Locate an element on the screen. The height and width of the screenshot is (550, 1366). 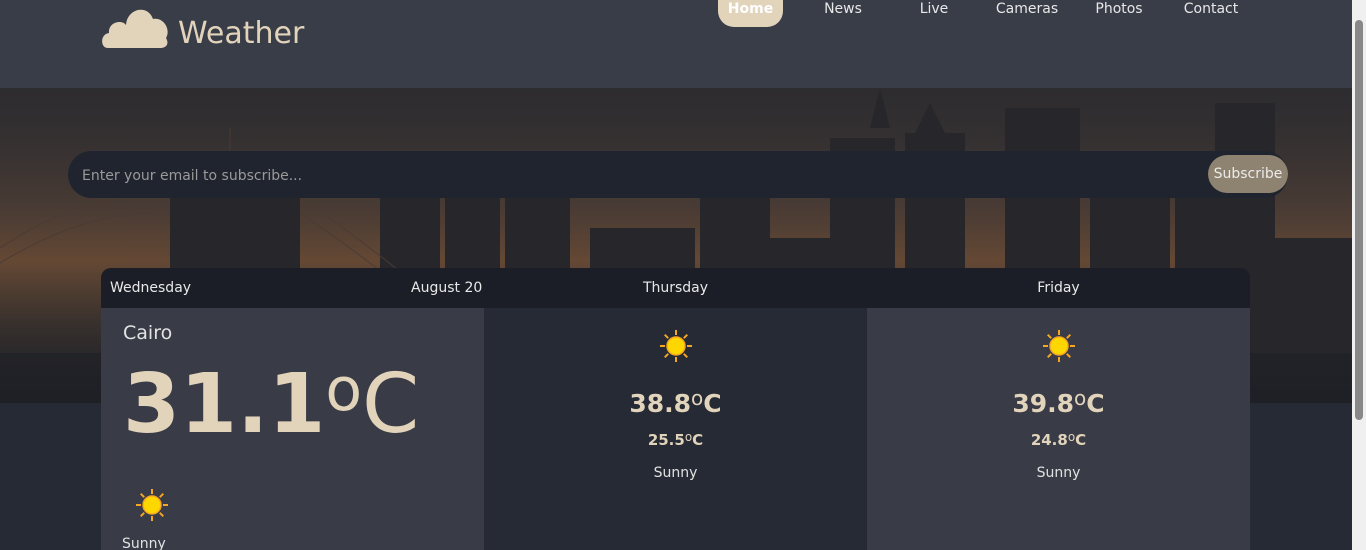
day3-name: Friday is located at coordinates (1058, 288).